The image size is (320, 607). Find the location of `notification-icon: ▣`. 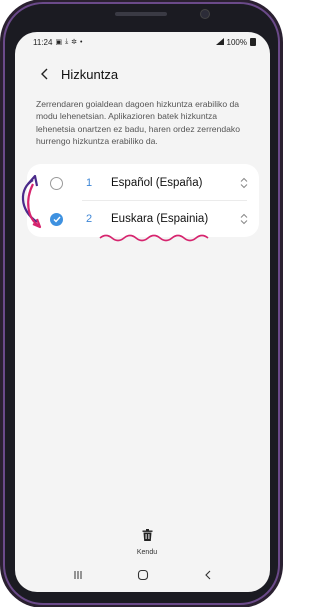

notification-icon: ▣ is located at coordinates (59, 42).